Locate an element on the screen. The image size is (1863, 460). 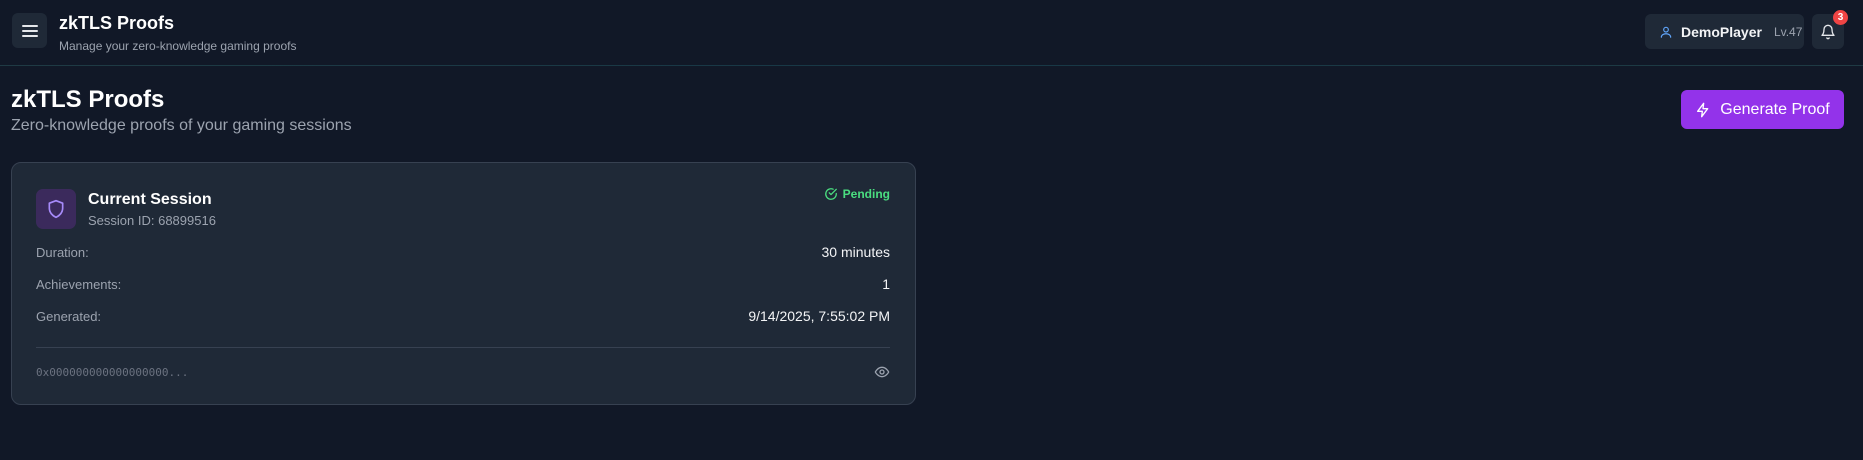
generate-proof-label: Generate Proof is located at coordinates (1775, 109).